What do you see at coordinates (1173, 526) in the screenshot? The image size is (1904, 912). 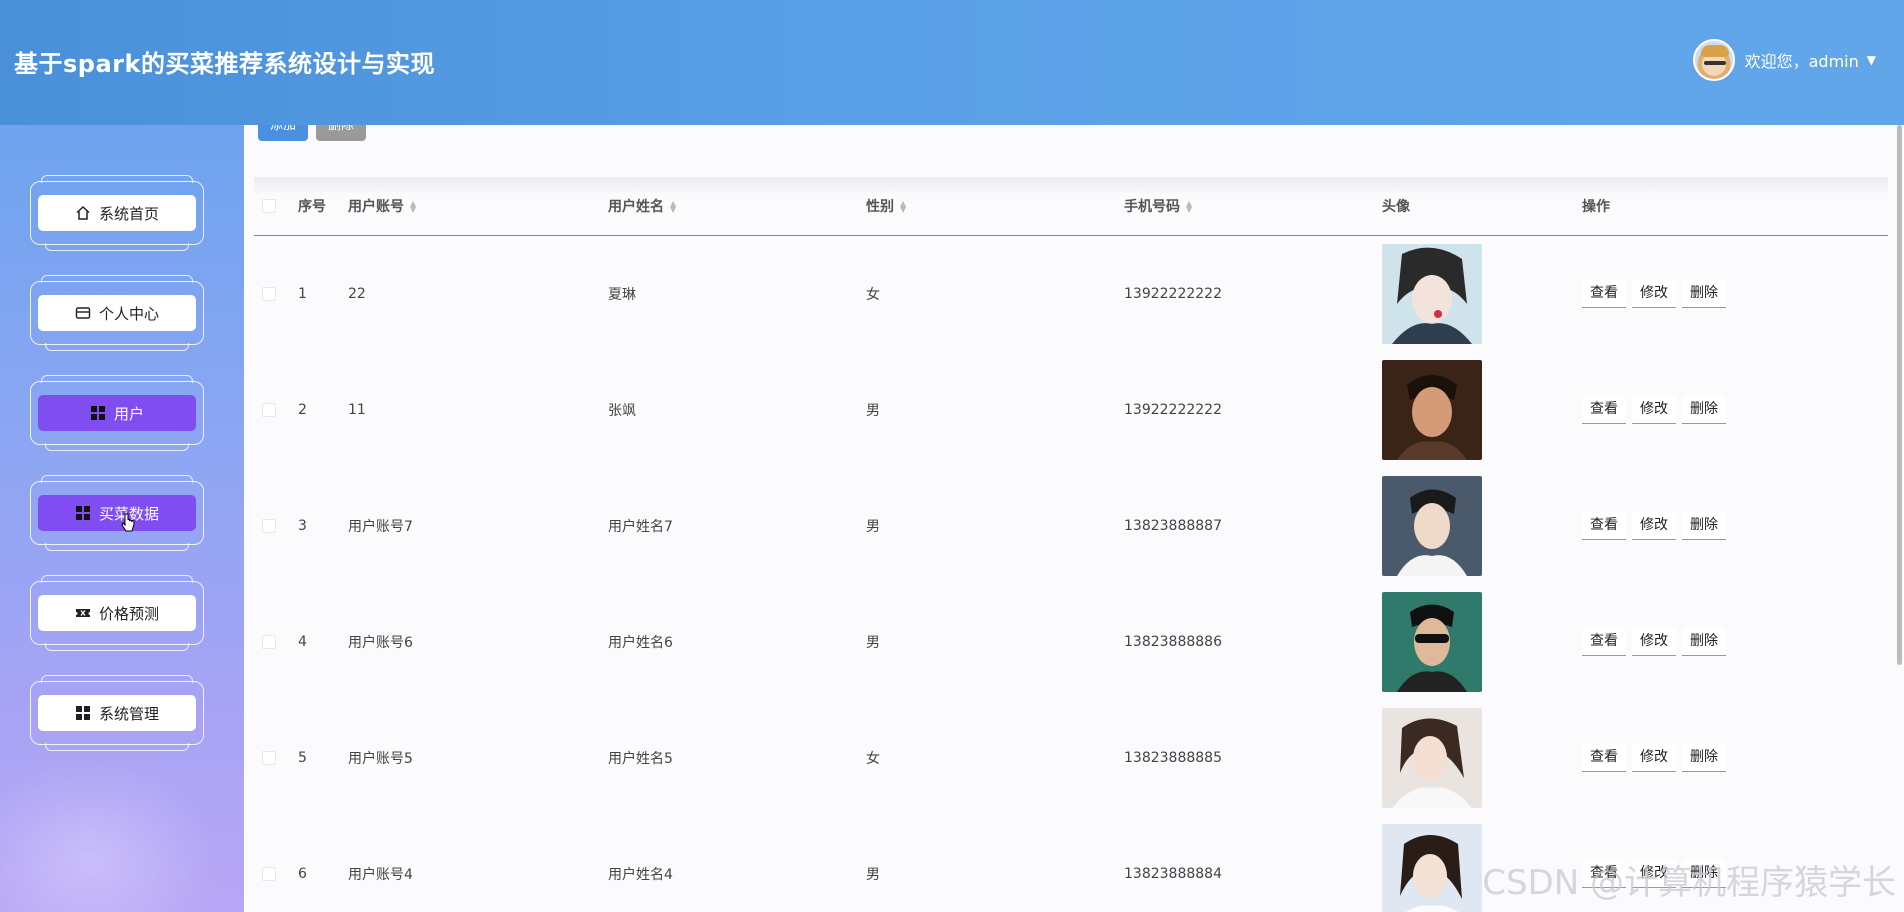 I see `cell-phone: 13823888887` at bounding box center [1173, 526].